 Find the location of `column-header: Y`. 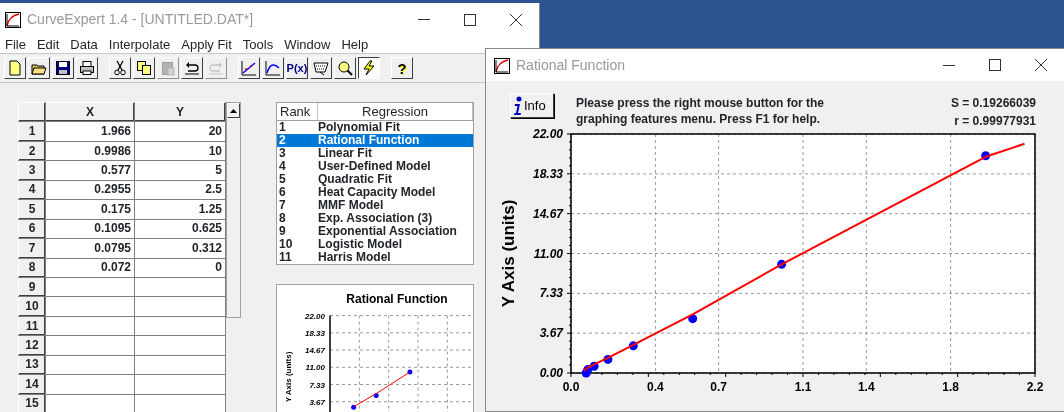

column-header: Y is located at coordinates (180, 112).